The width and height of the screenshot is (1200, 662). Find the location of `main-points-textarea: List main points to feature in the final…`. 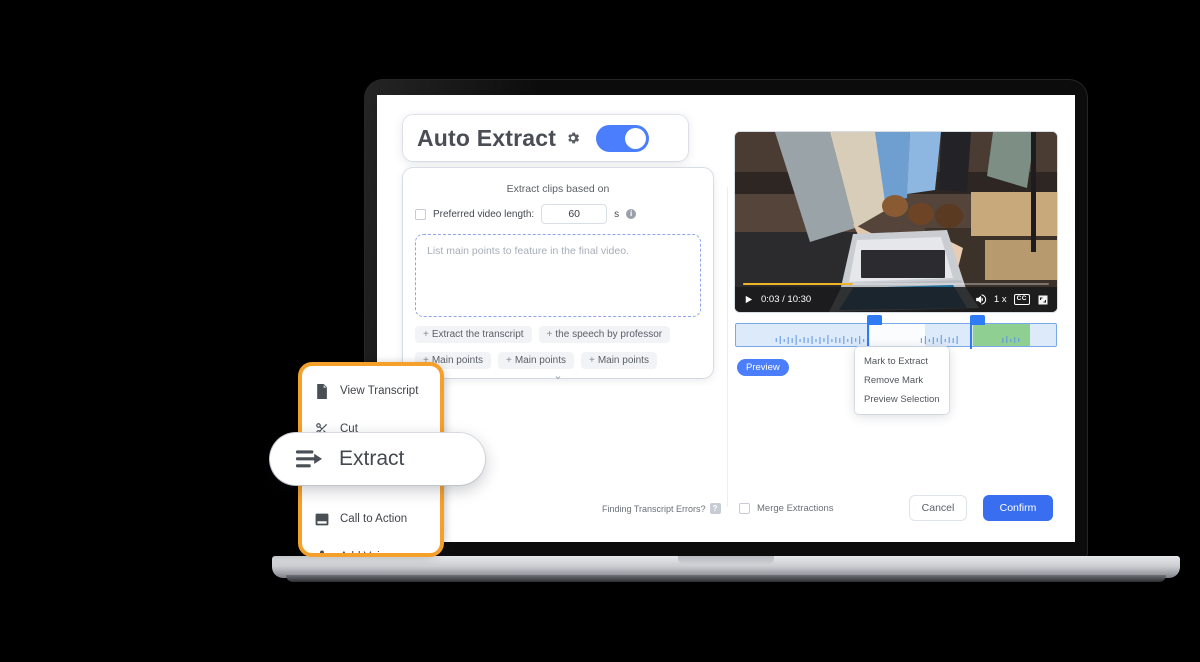

main-points-textarea: List main points to feature in the final… is located at coordinates (558, 275).